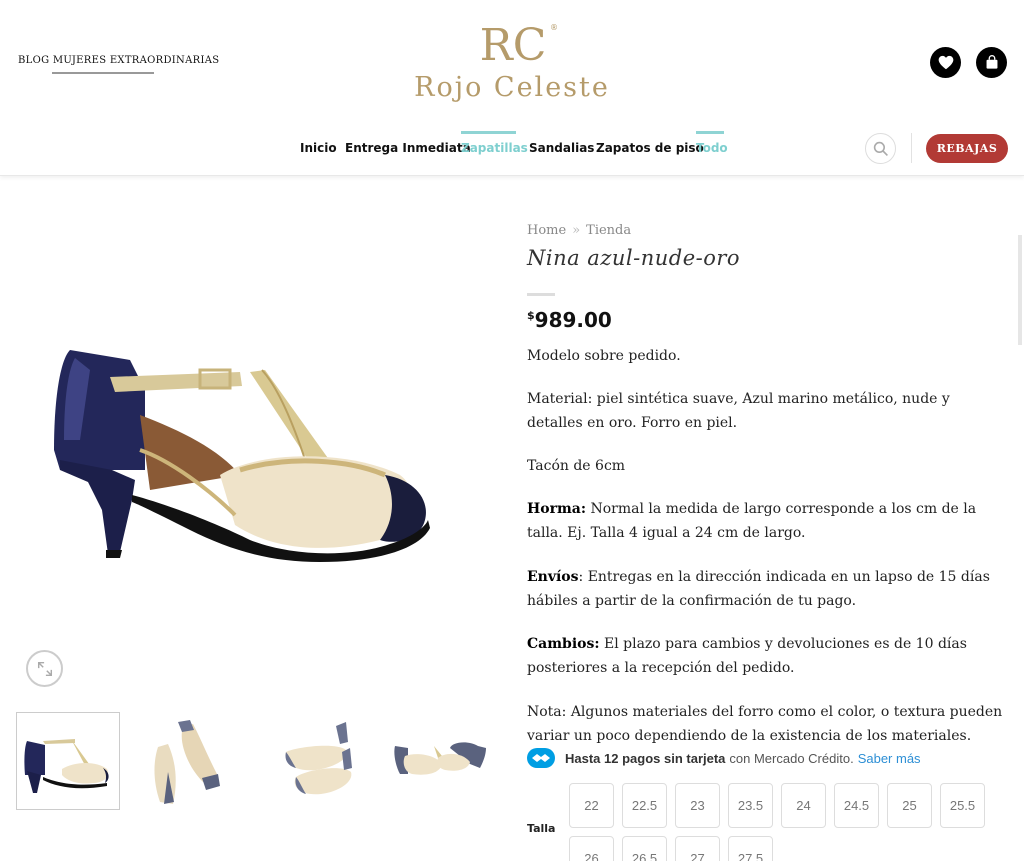  What do you see at coordinates (803, 805) in the screenshot?
I see `size-option: 24` at bounding box center [803, 805].